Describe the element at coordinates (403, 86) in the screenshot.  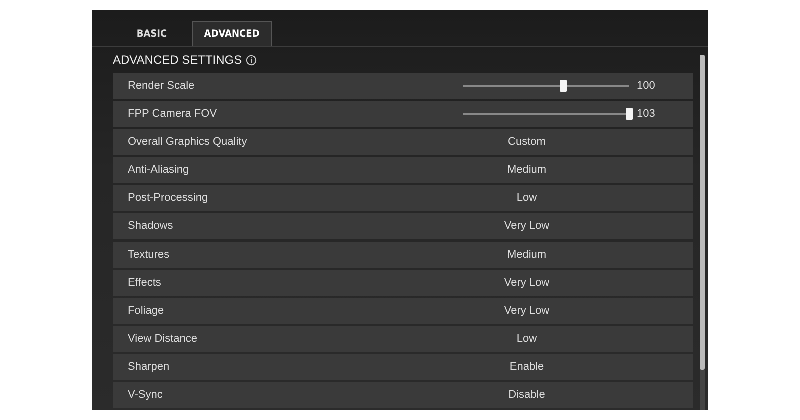
I see `setting-row: Render Scale 100` at that location.